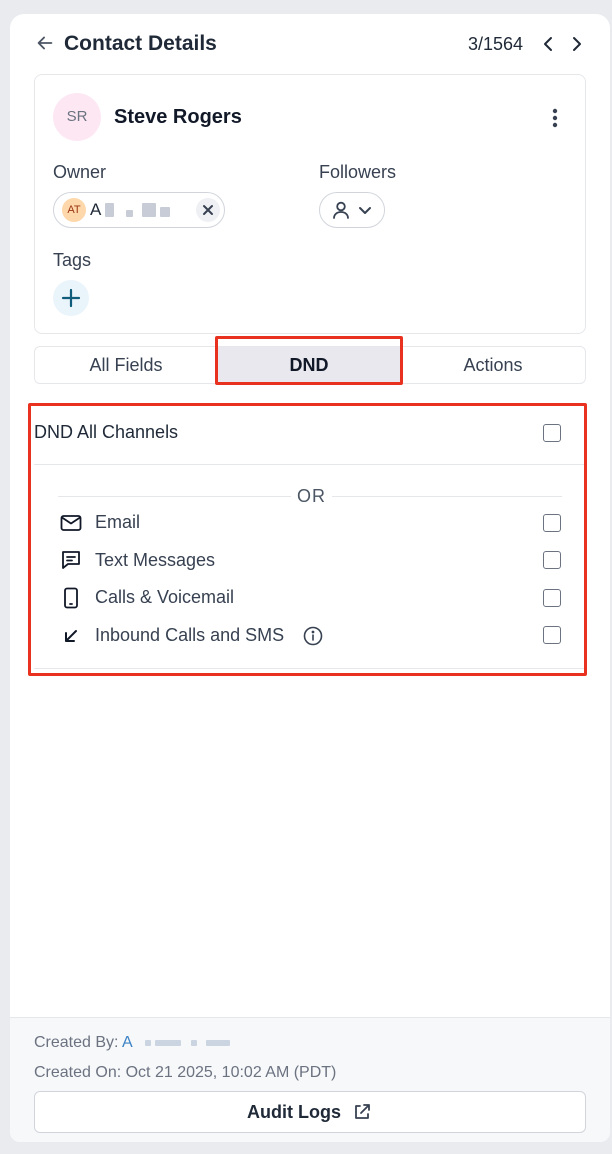  I want to click on plus-icon, so click(71, 298).